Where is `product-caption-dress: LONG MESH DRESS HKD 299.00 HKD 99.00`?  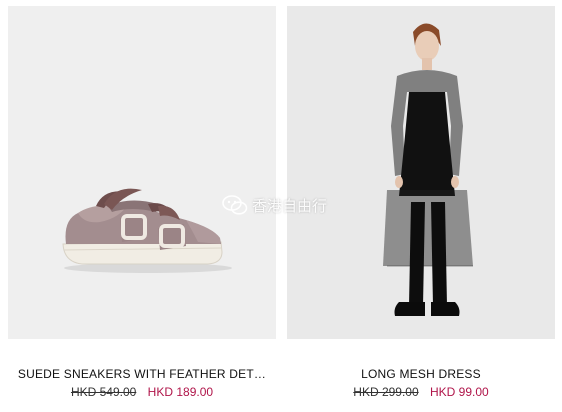
product-caption-dress: LONG MESH DRESS HKD 299.00 HKD 99.00 is located at coordinates (421, 382).